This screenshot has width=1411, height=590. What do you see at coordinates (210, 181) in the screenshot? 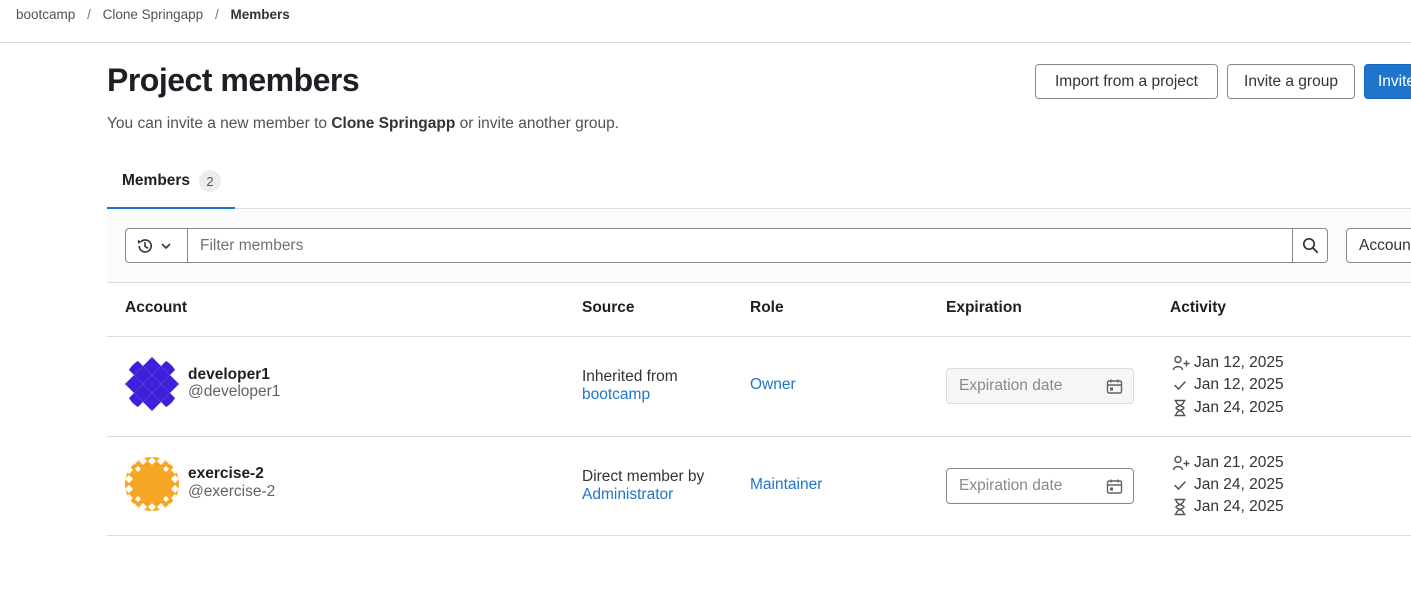
I see `tab-members-count-badge: 2` at bounding box center [210, 181].